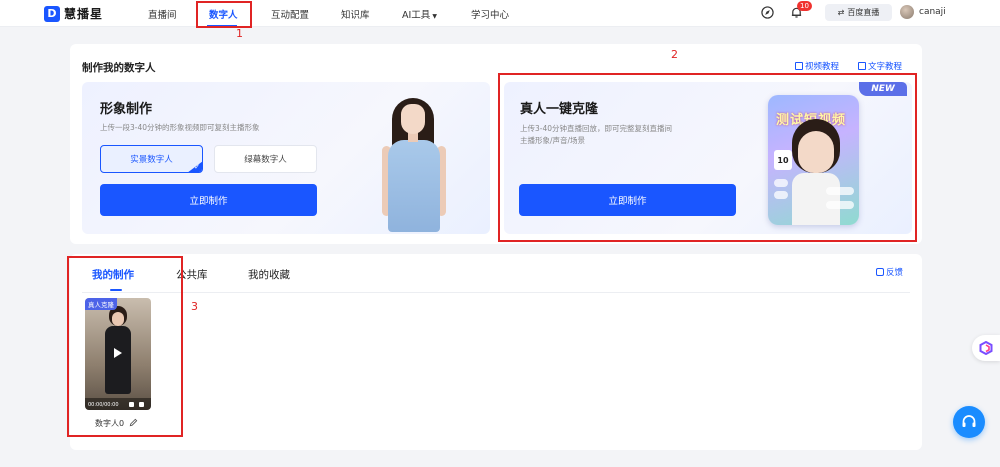 This screenshot has width=1000, height=467. What do you see at coordinates (804, 6) in the screenshot?
I see `notification-badge: 10` at bounding box center [804, 6].